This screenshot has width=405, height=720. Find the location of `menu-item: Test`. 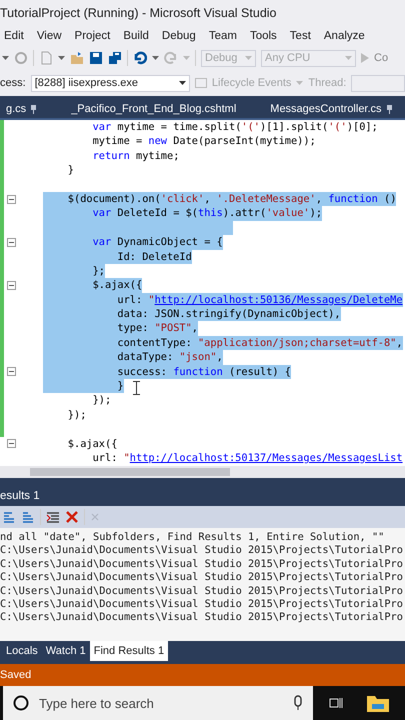

menu-item: Test is located at coordinates (300, 36).